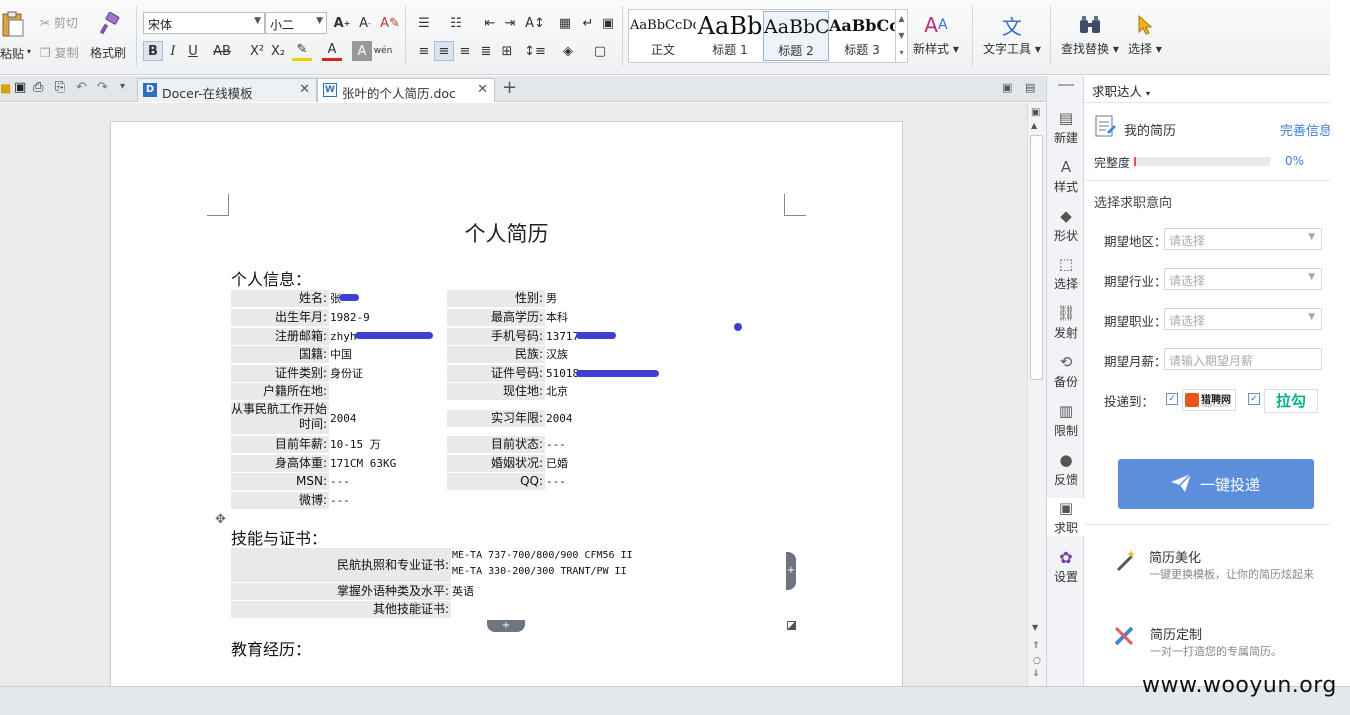 This screenshot has width=1350, height=715. Describe the element at coordinates (444, 51) in the screenshot. I see `align-center-icon: ≡` at that location.